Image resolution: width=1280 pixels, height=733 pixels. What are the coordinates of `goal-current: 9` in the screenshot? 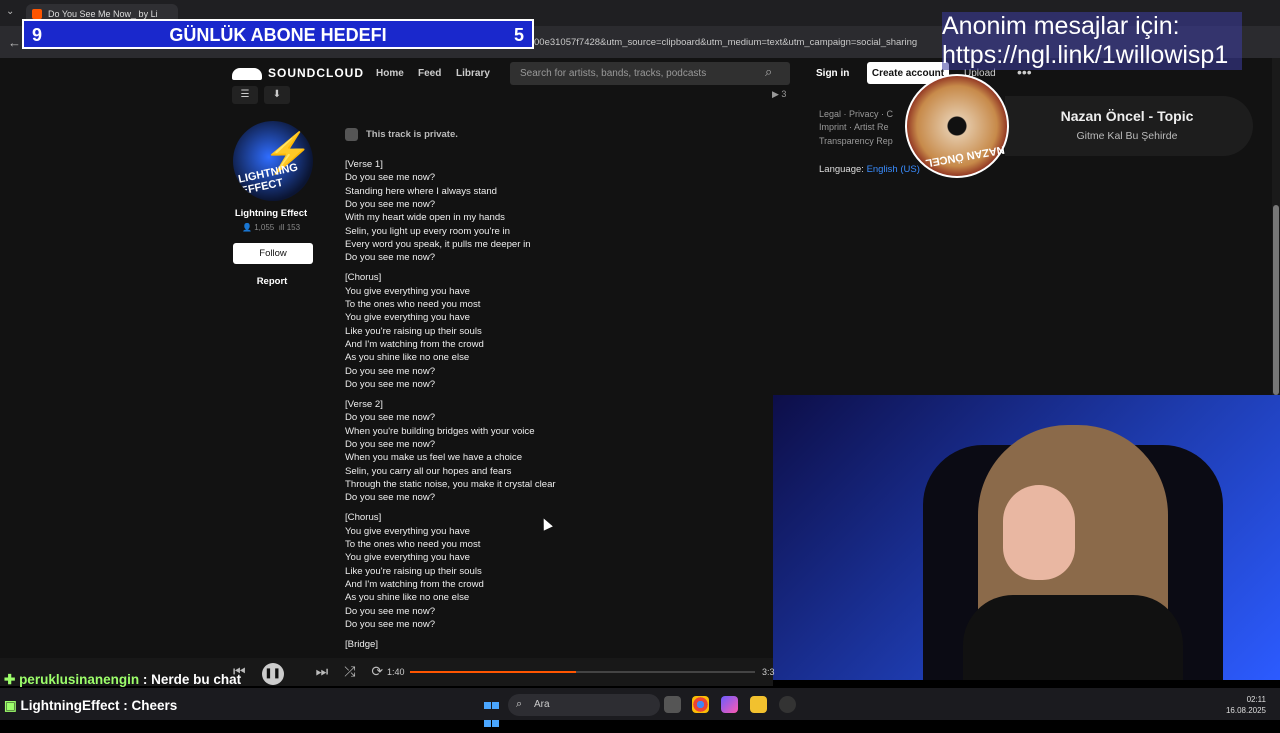 It's located at (37, 35).